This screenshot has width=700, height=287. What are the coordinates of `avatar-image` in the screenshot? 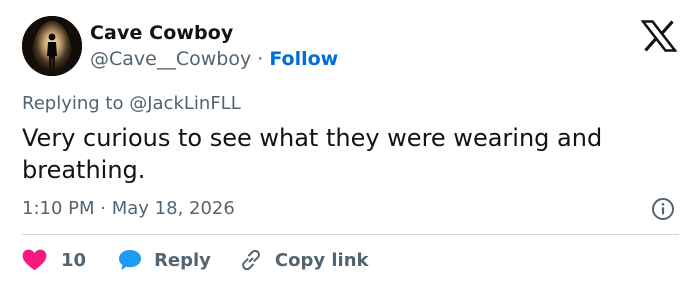 It's located at (52, 46).